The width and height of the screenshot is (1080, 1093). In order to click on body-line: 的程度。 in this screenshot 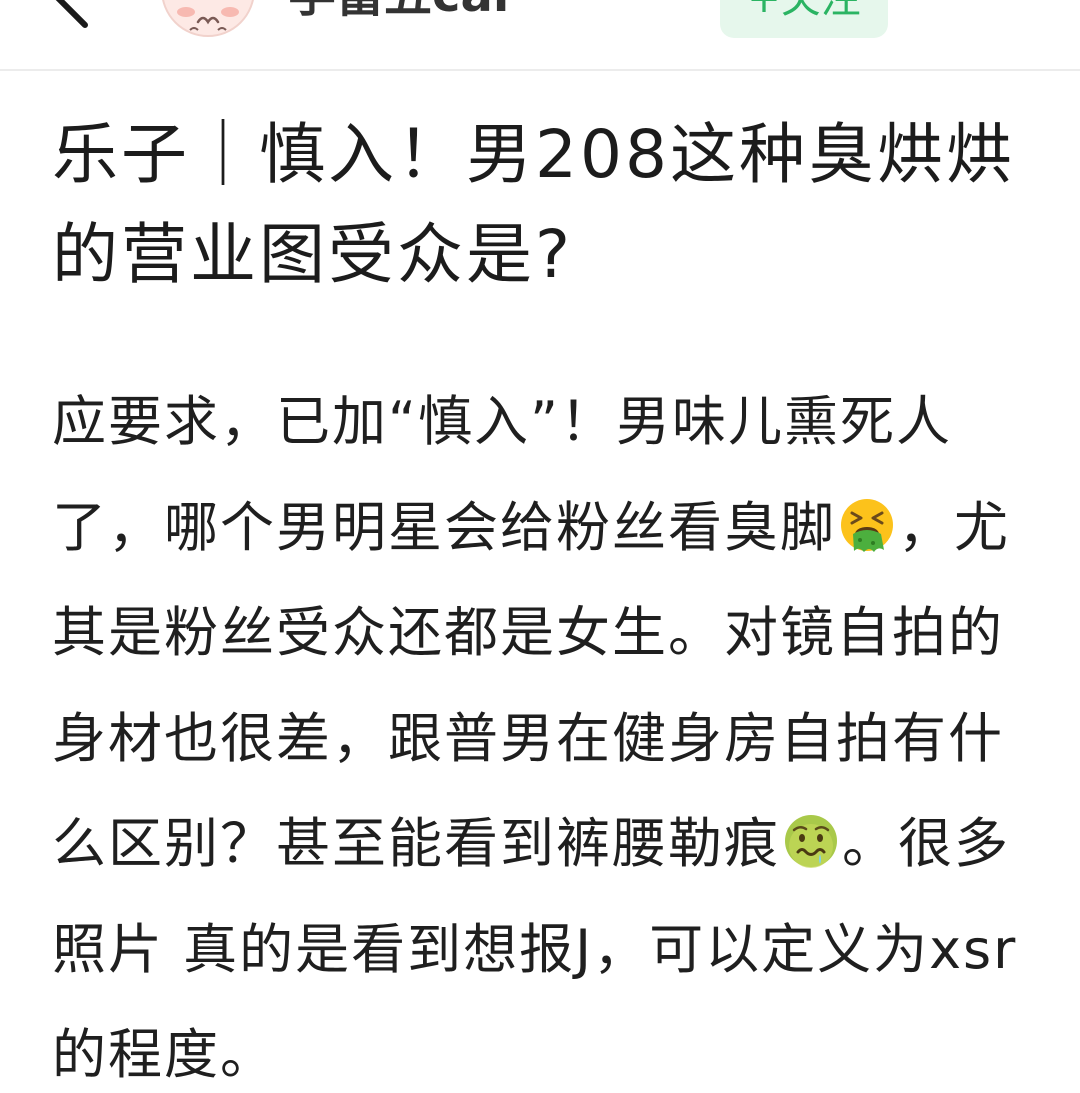, I will do `click(557, 1055)`.